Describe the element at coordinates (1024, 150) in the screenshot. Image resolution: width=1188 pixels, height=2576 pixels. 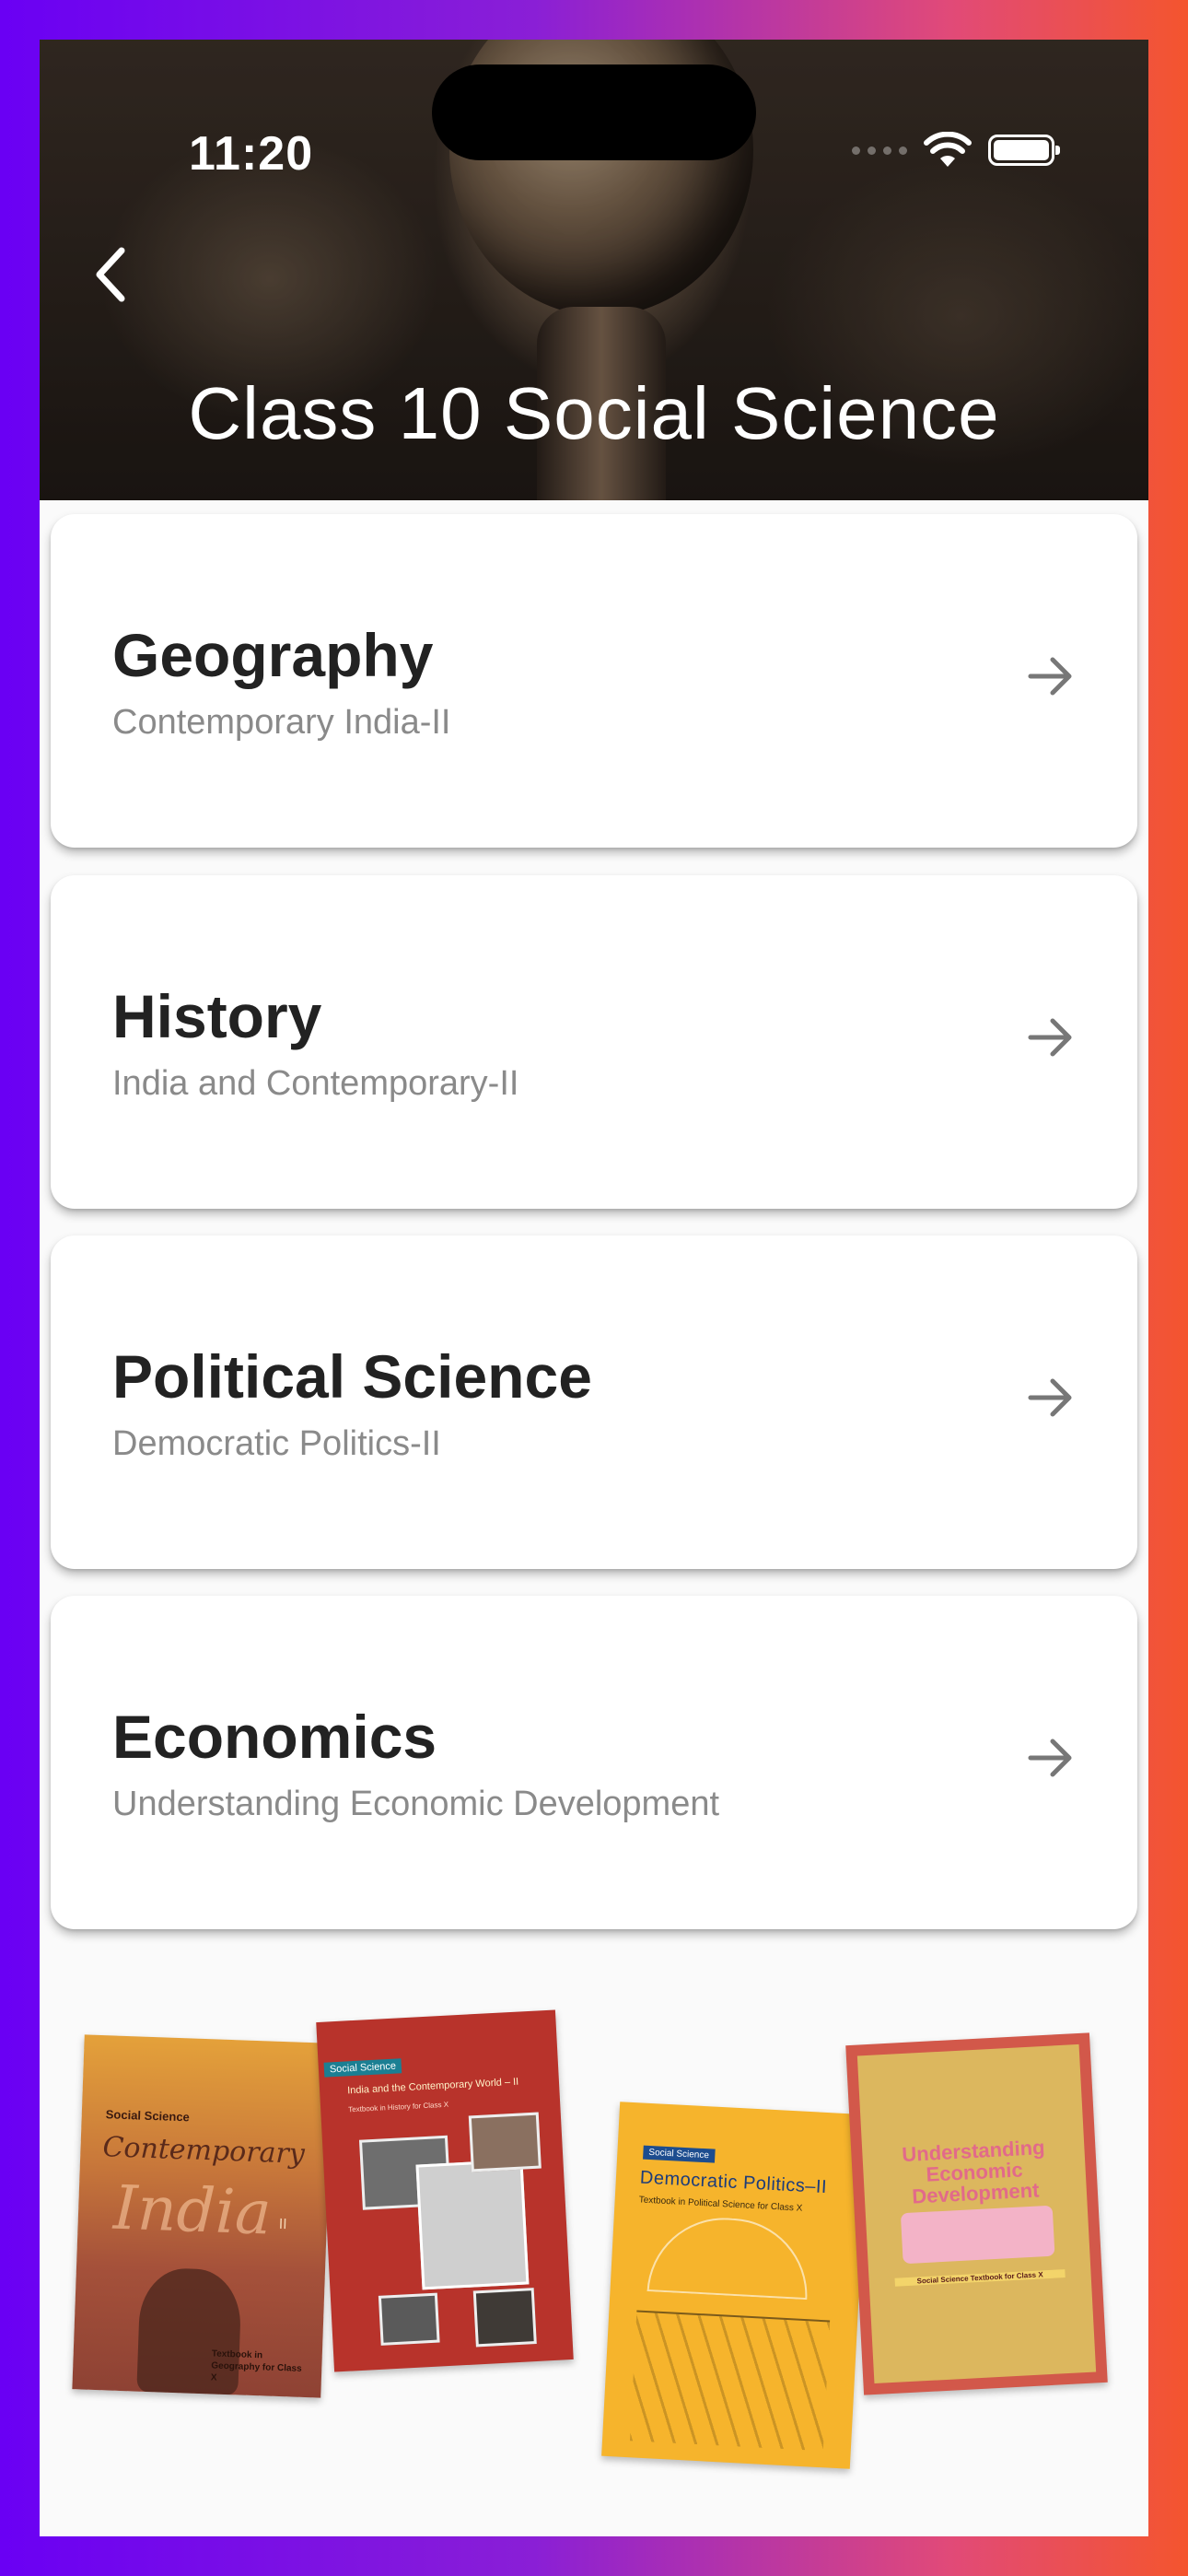
I see `battery-icon` at that location.